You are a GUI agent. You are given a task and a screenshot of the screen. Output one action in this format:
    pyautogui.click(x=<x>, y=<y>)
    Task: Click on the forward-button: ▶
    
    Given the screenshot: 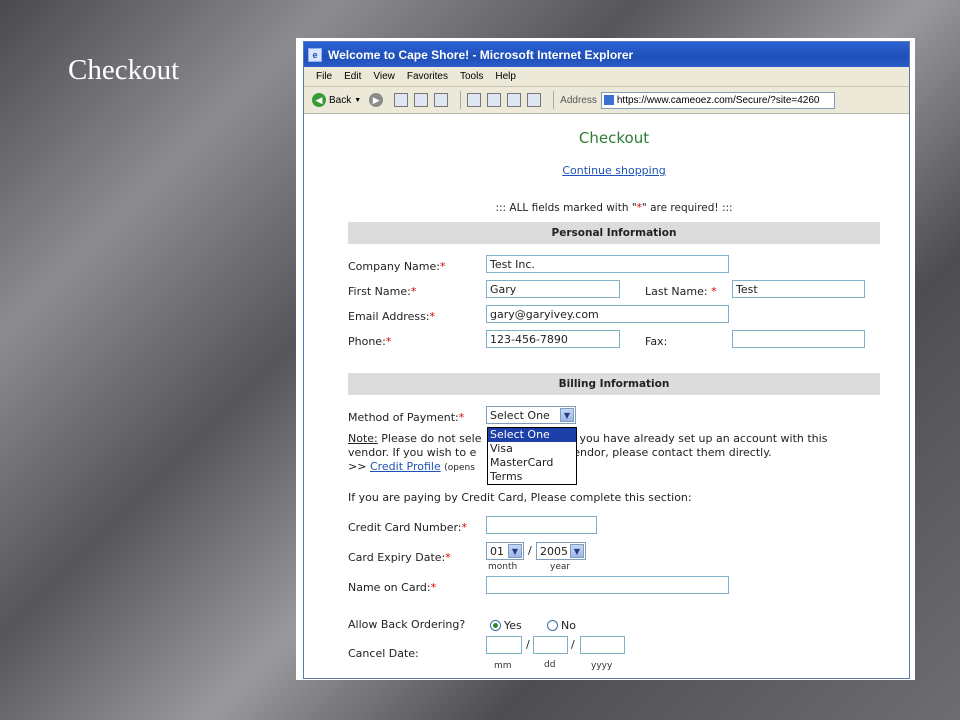 What is the action you would take?
    pyautogui.click(x=377, y=100)
    